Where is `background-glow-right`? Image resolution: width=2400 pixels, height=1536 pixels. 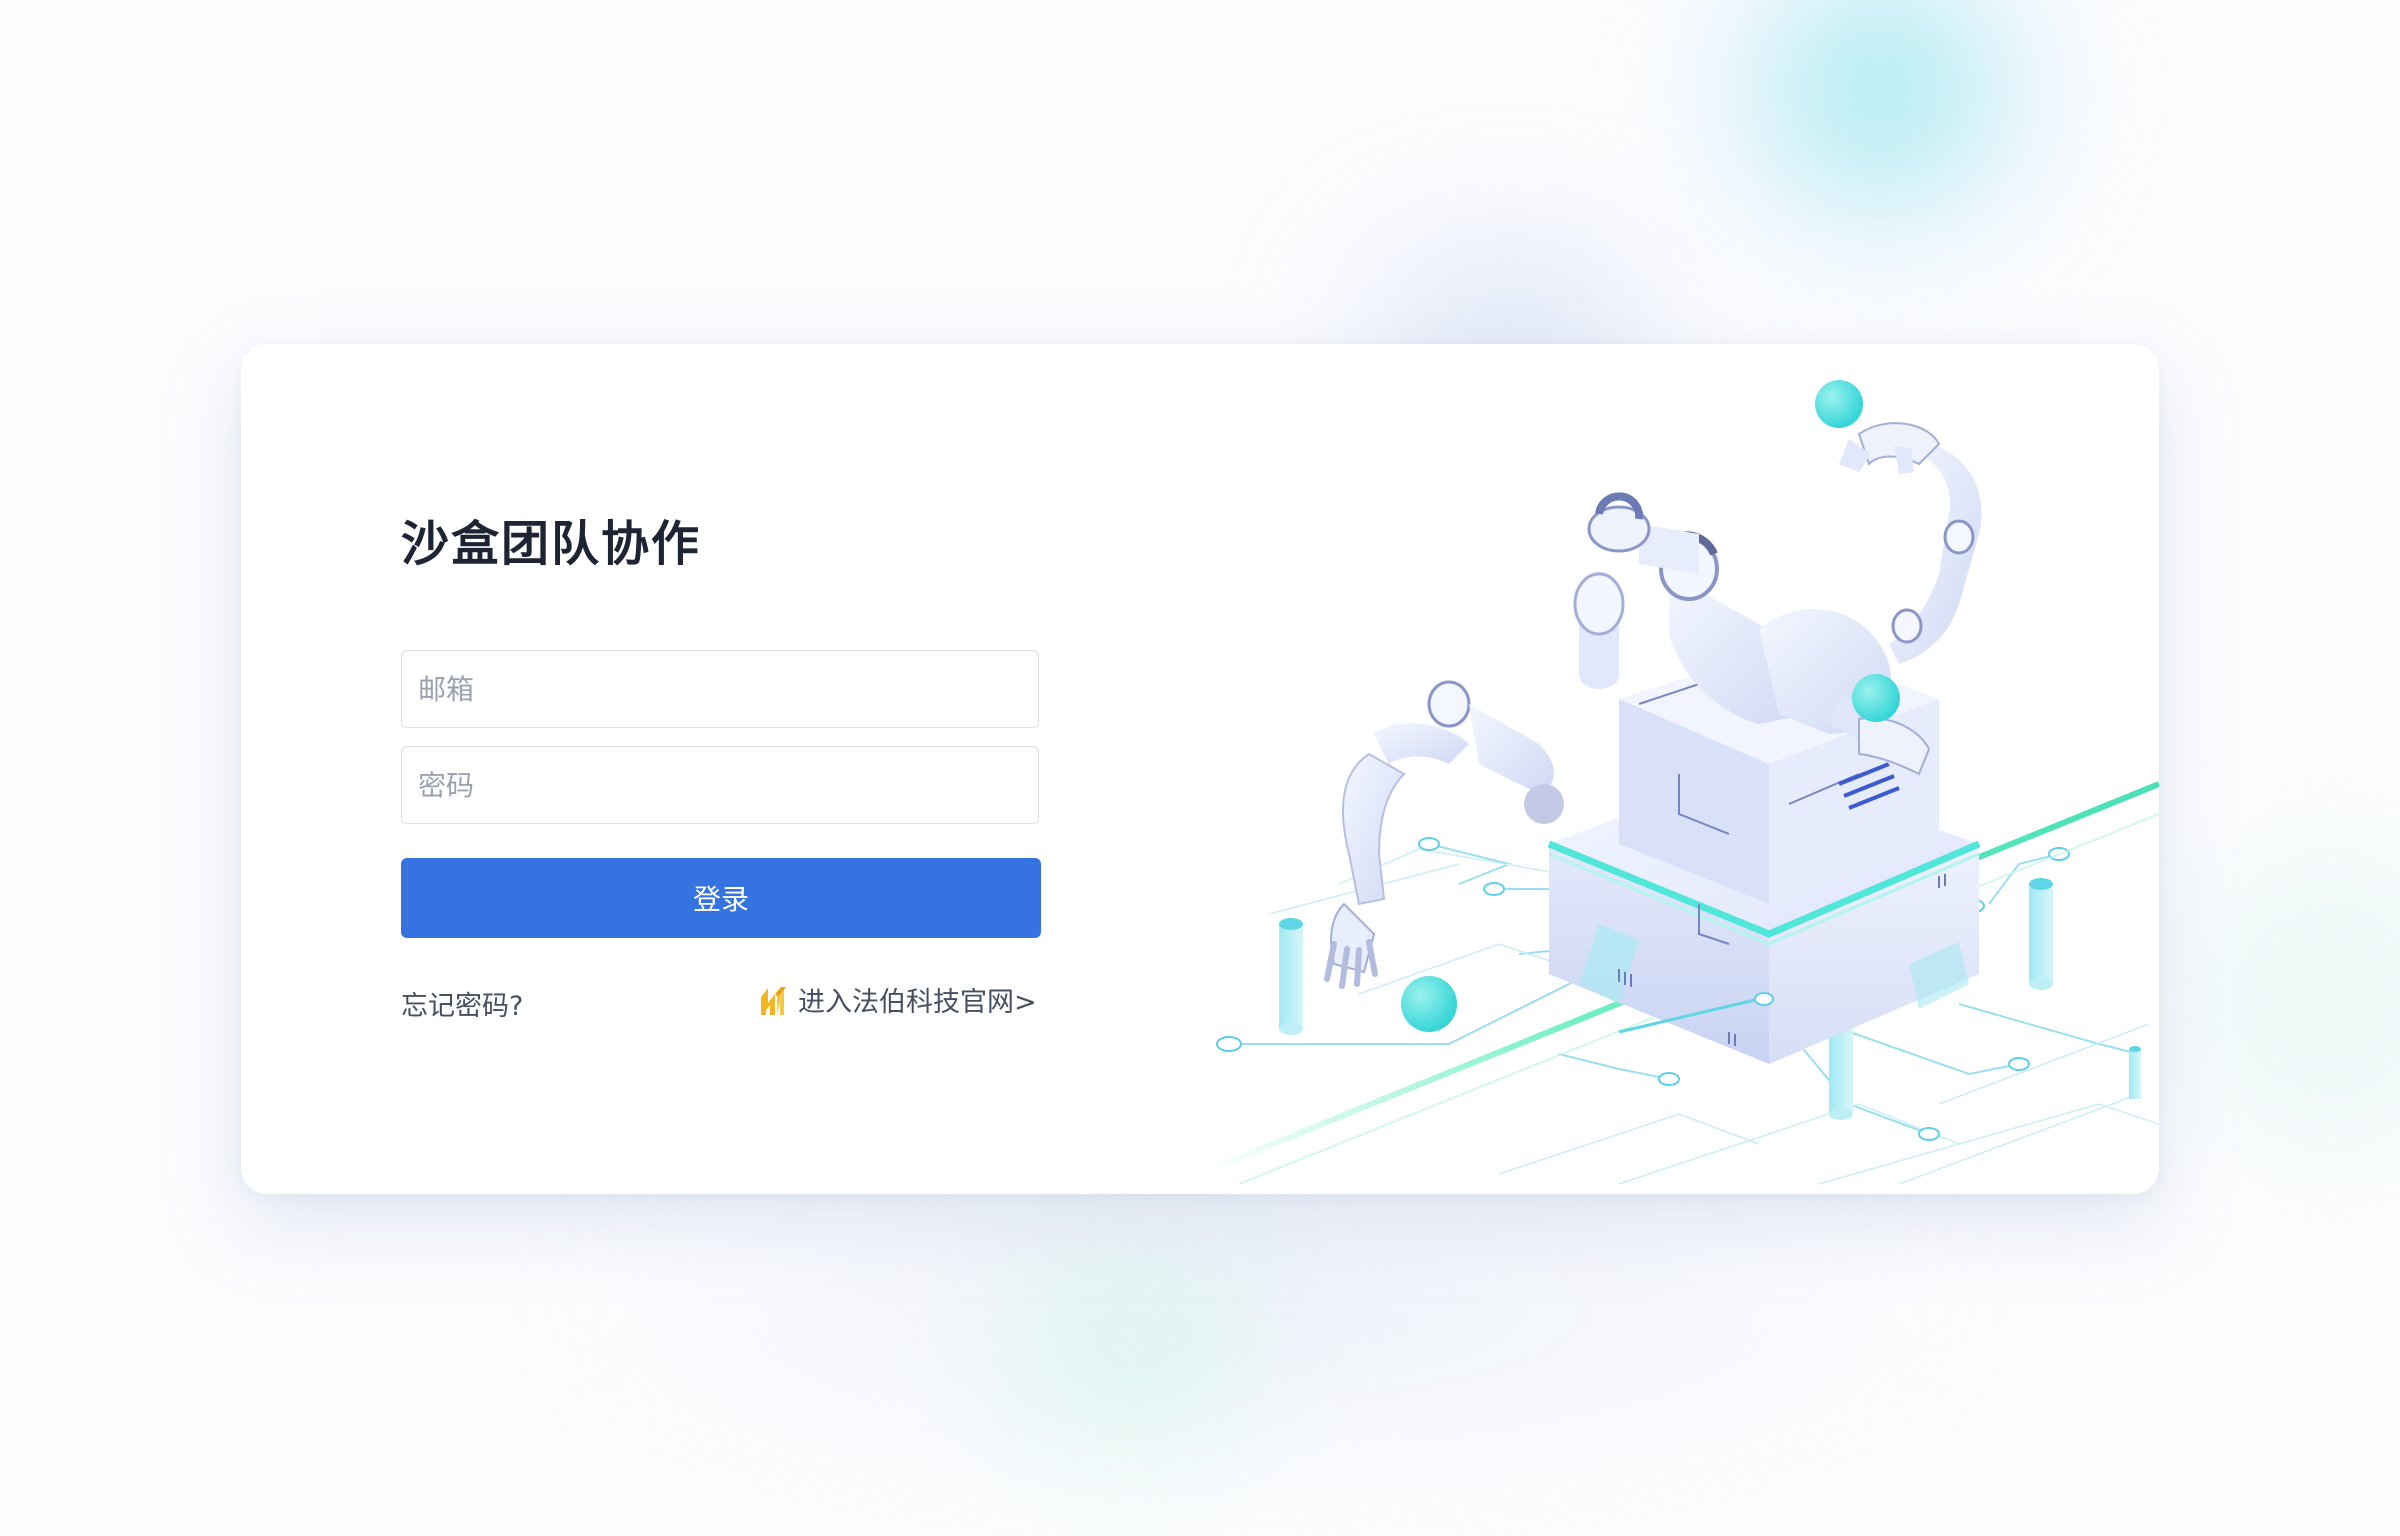 background-glow-right is located at coordinates (2290, 1000).